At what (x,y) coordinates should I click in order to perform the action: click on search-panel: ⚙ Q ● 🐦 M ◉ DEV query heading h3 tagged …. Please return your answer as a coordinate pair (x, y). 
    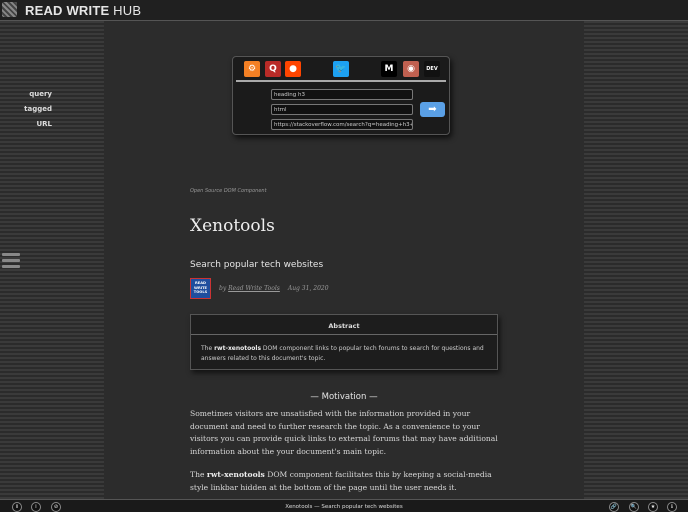
    Looking at the image, I should click on (237, 95).